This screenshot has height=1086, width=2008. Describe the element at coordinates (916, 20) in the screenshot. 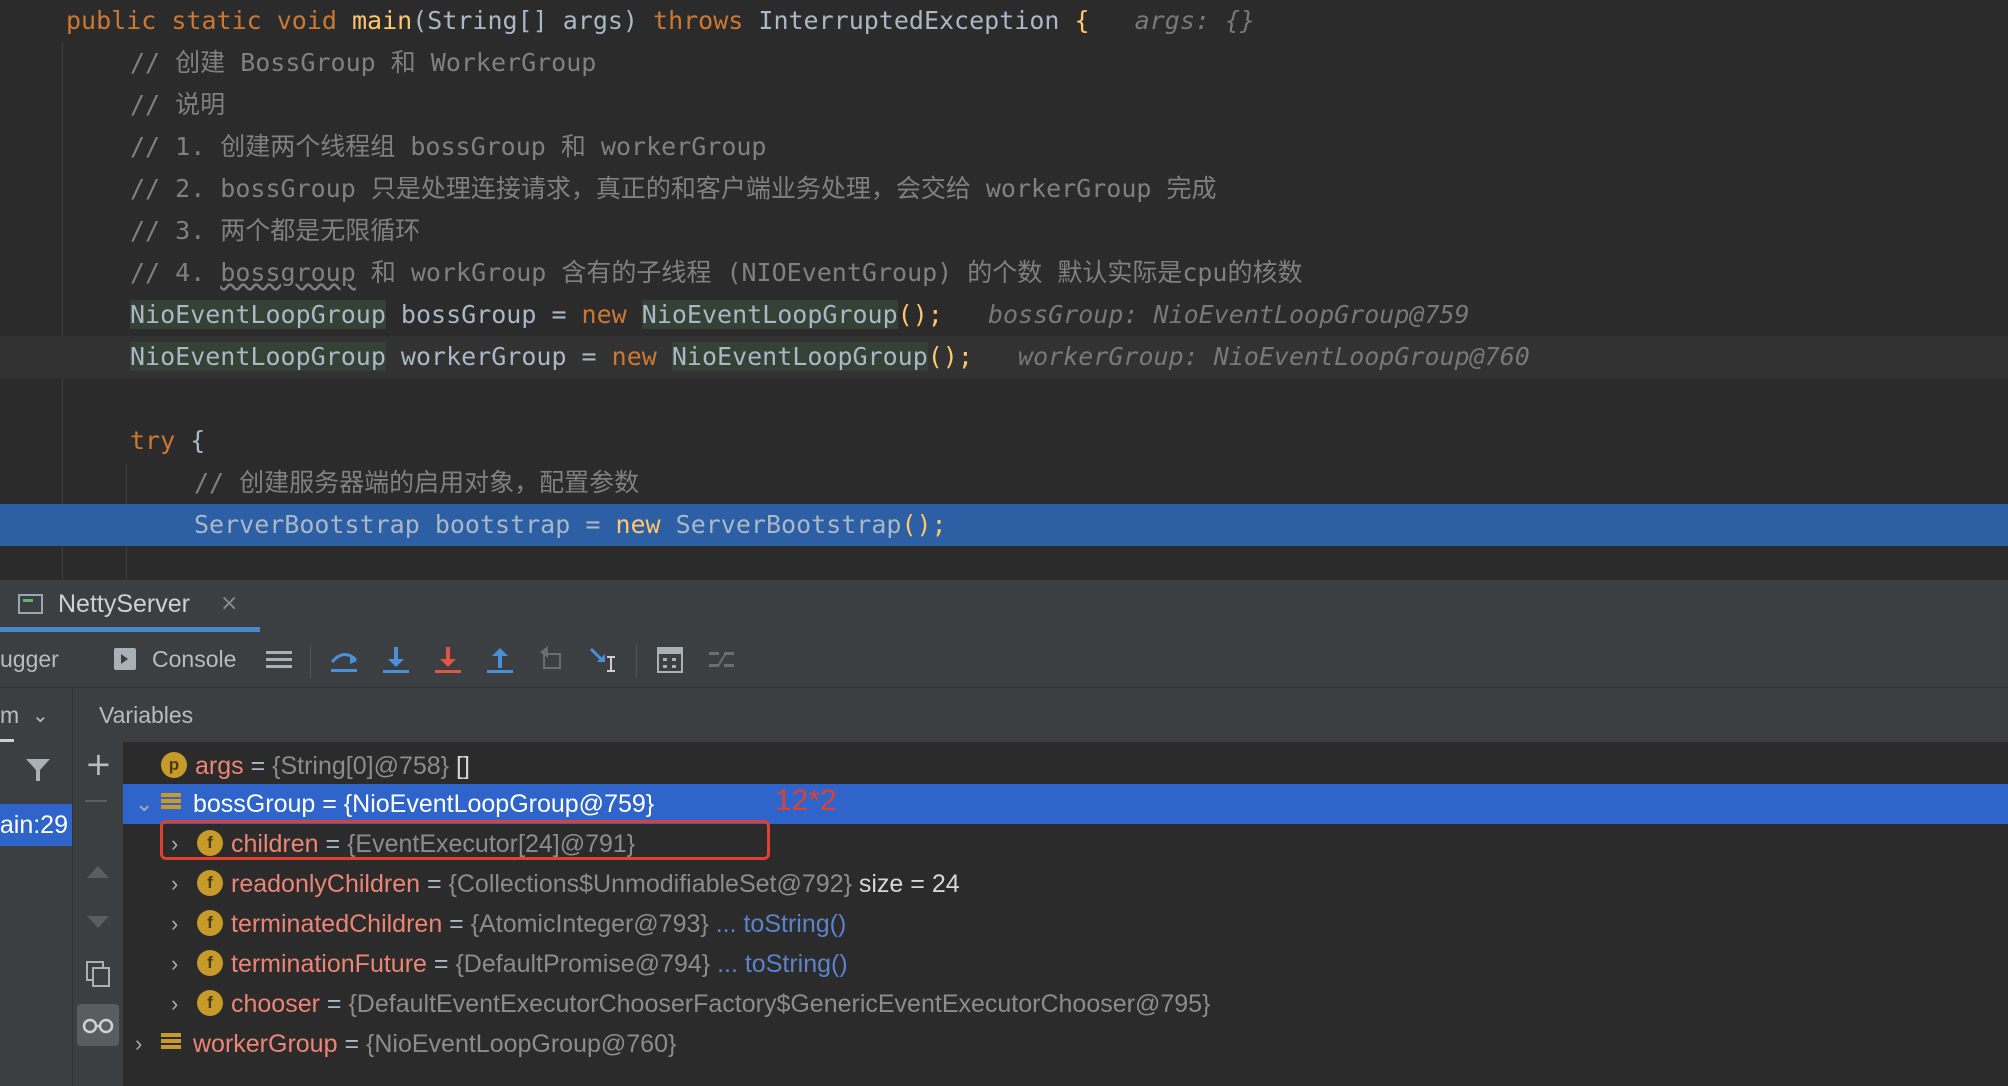

I see `code-token: InterruptedException` at that location.